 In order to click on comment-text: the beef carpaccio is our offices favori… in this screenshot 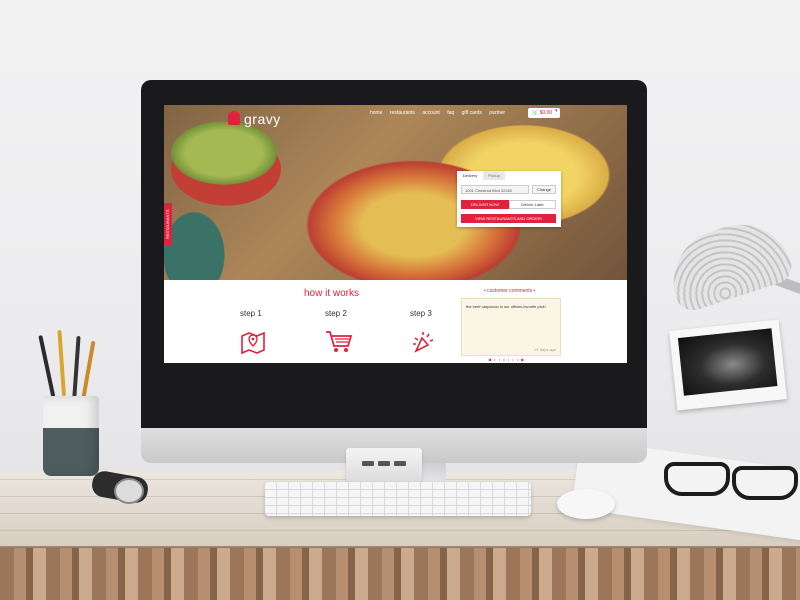, I will do `click(506, 306)`.